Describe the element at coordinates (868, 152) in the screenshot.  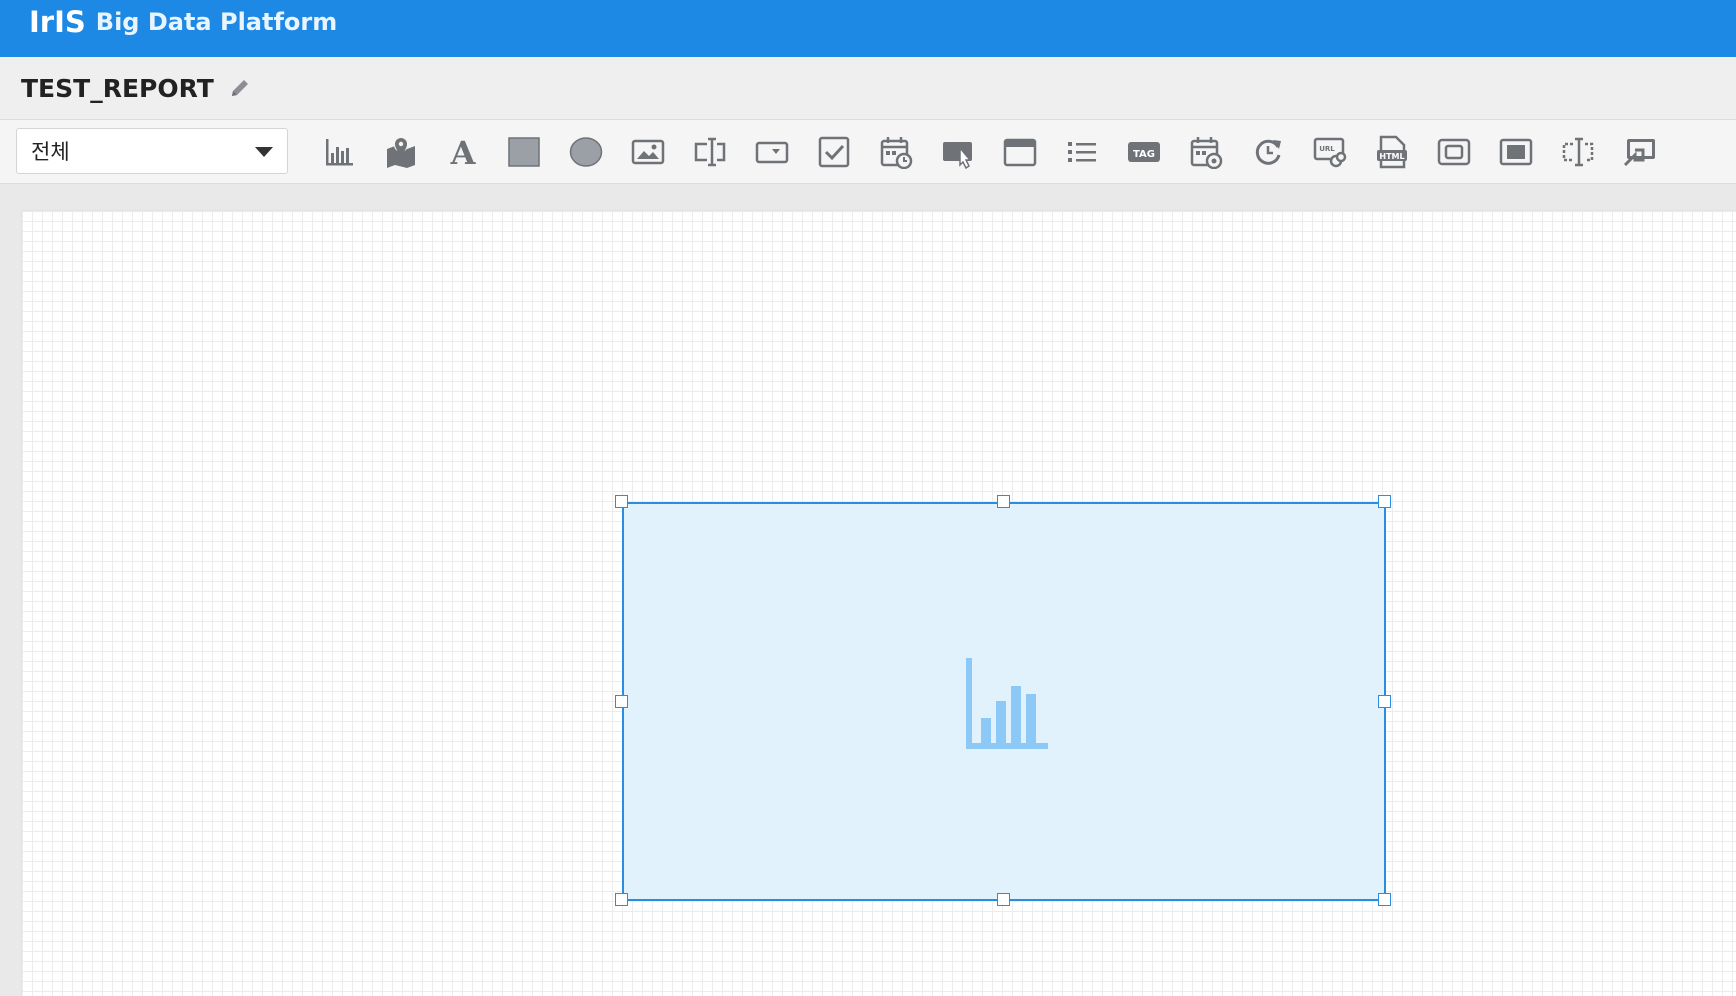
I see `widget-toolbar: 전체 A TAG URL HTML` at that location.